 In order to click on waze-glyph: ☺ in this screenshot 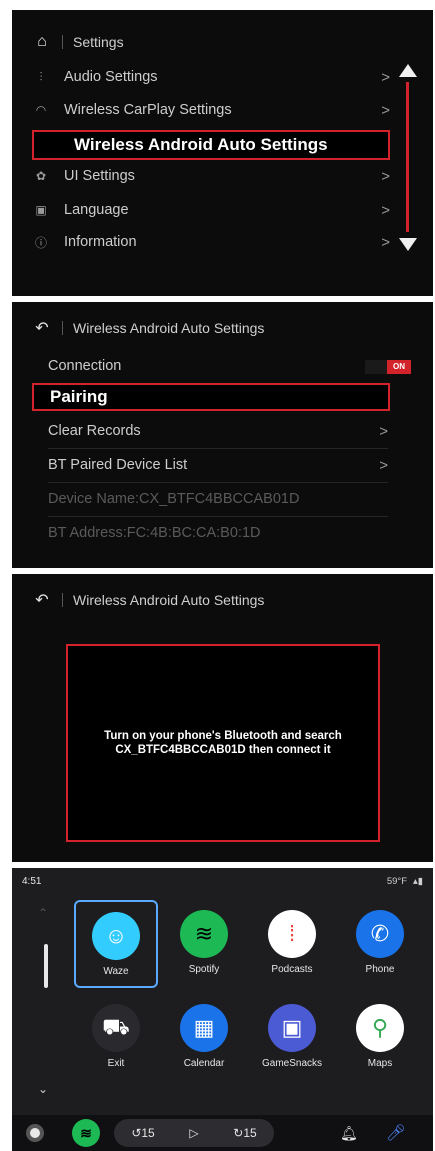, I will do `click(116, 935)`.